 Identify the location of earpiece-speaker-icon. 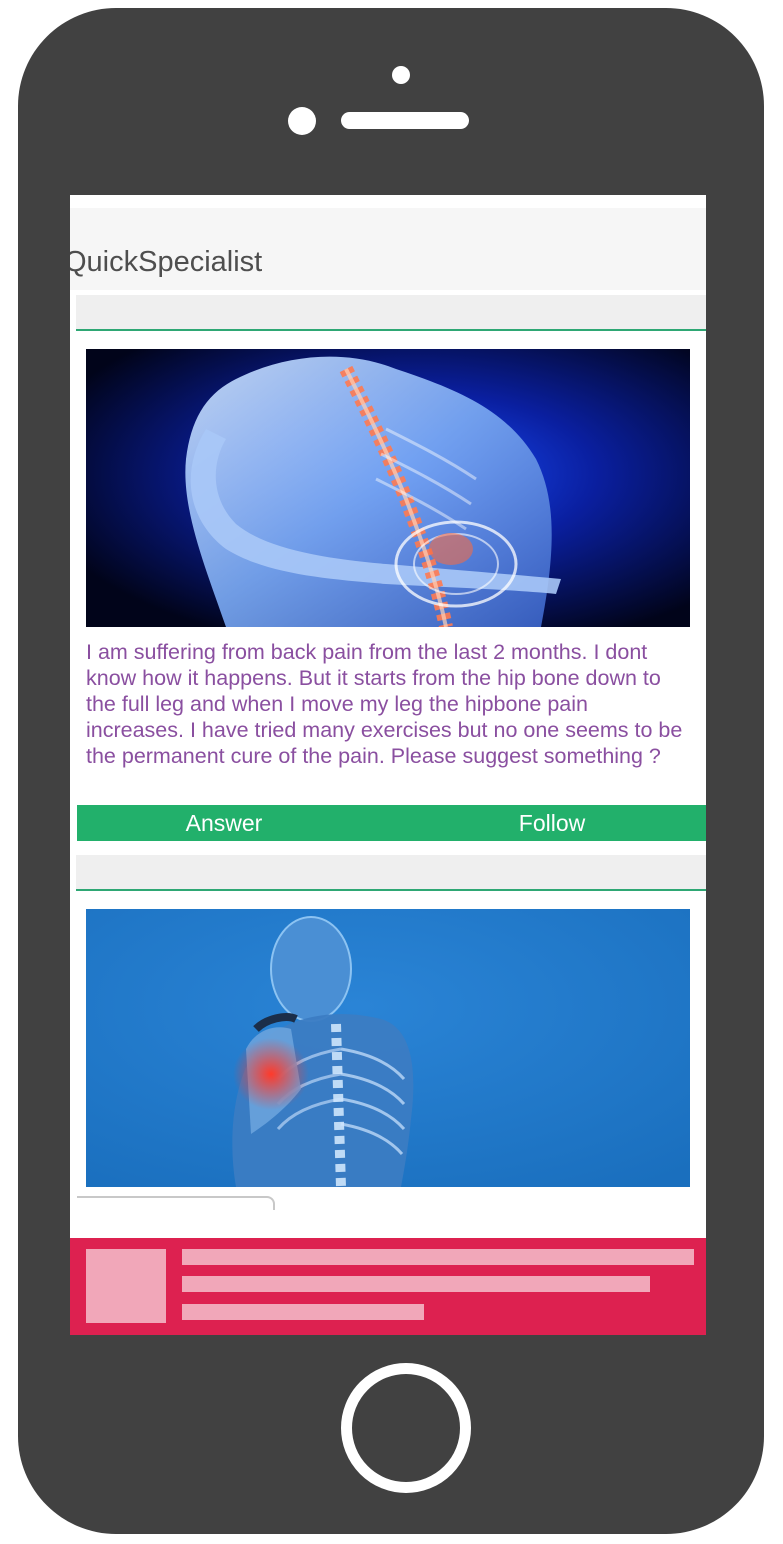
(405, 120).